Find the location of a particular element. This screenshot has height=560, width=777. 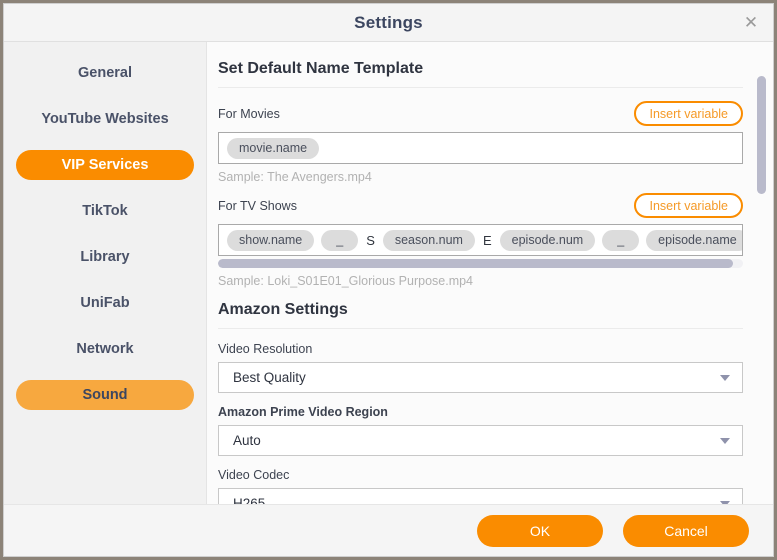

amazon-settings-heading: Amazon Settings is located at coordinates (283, 309).